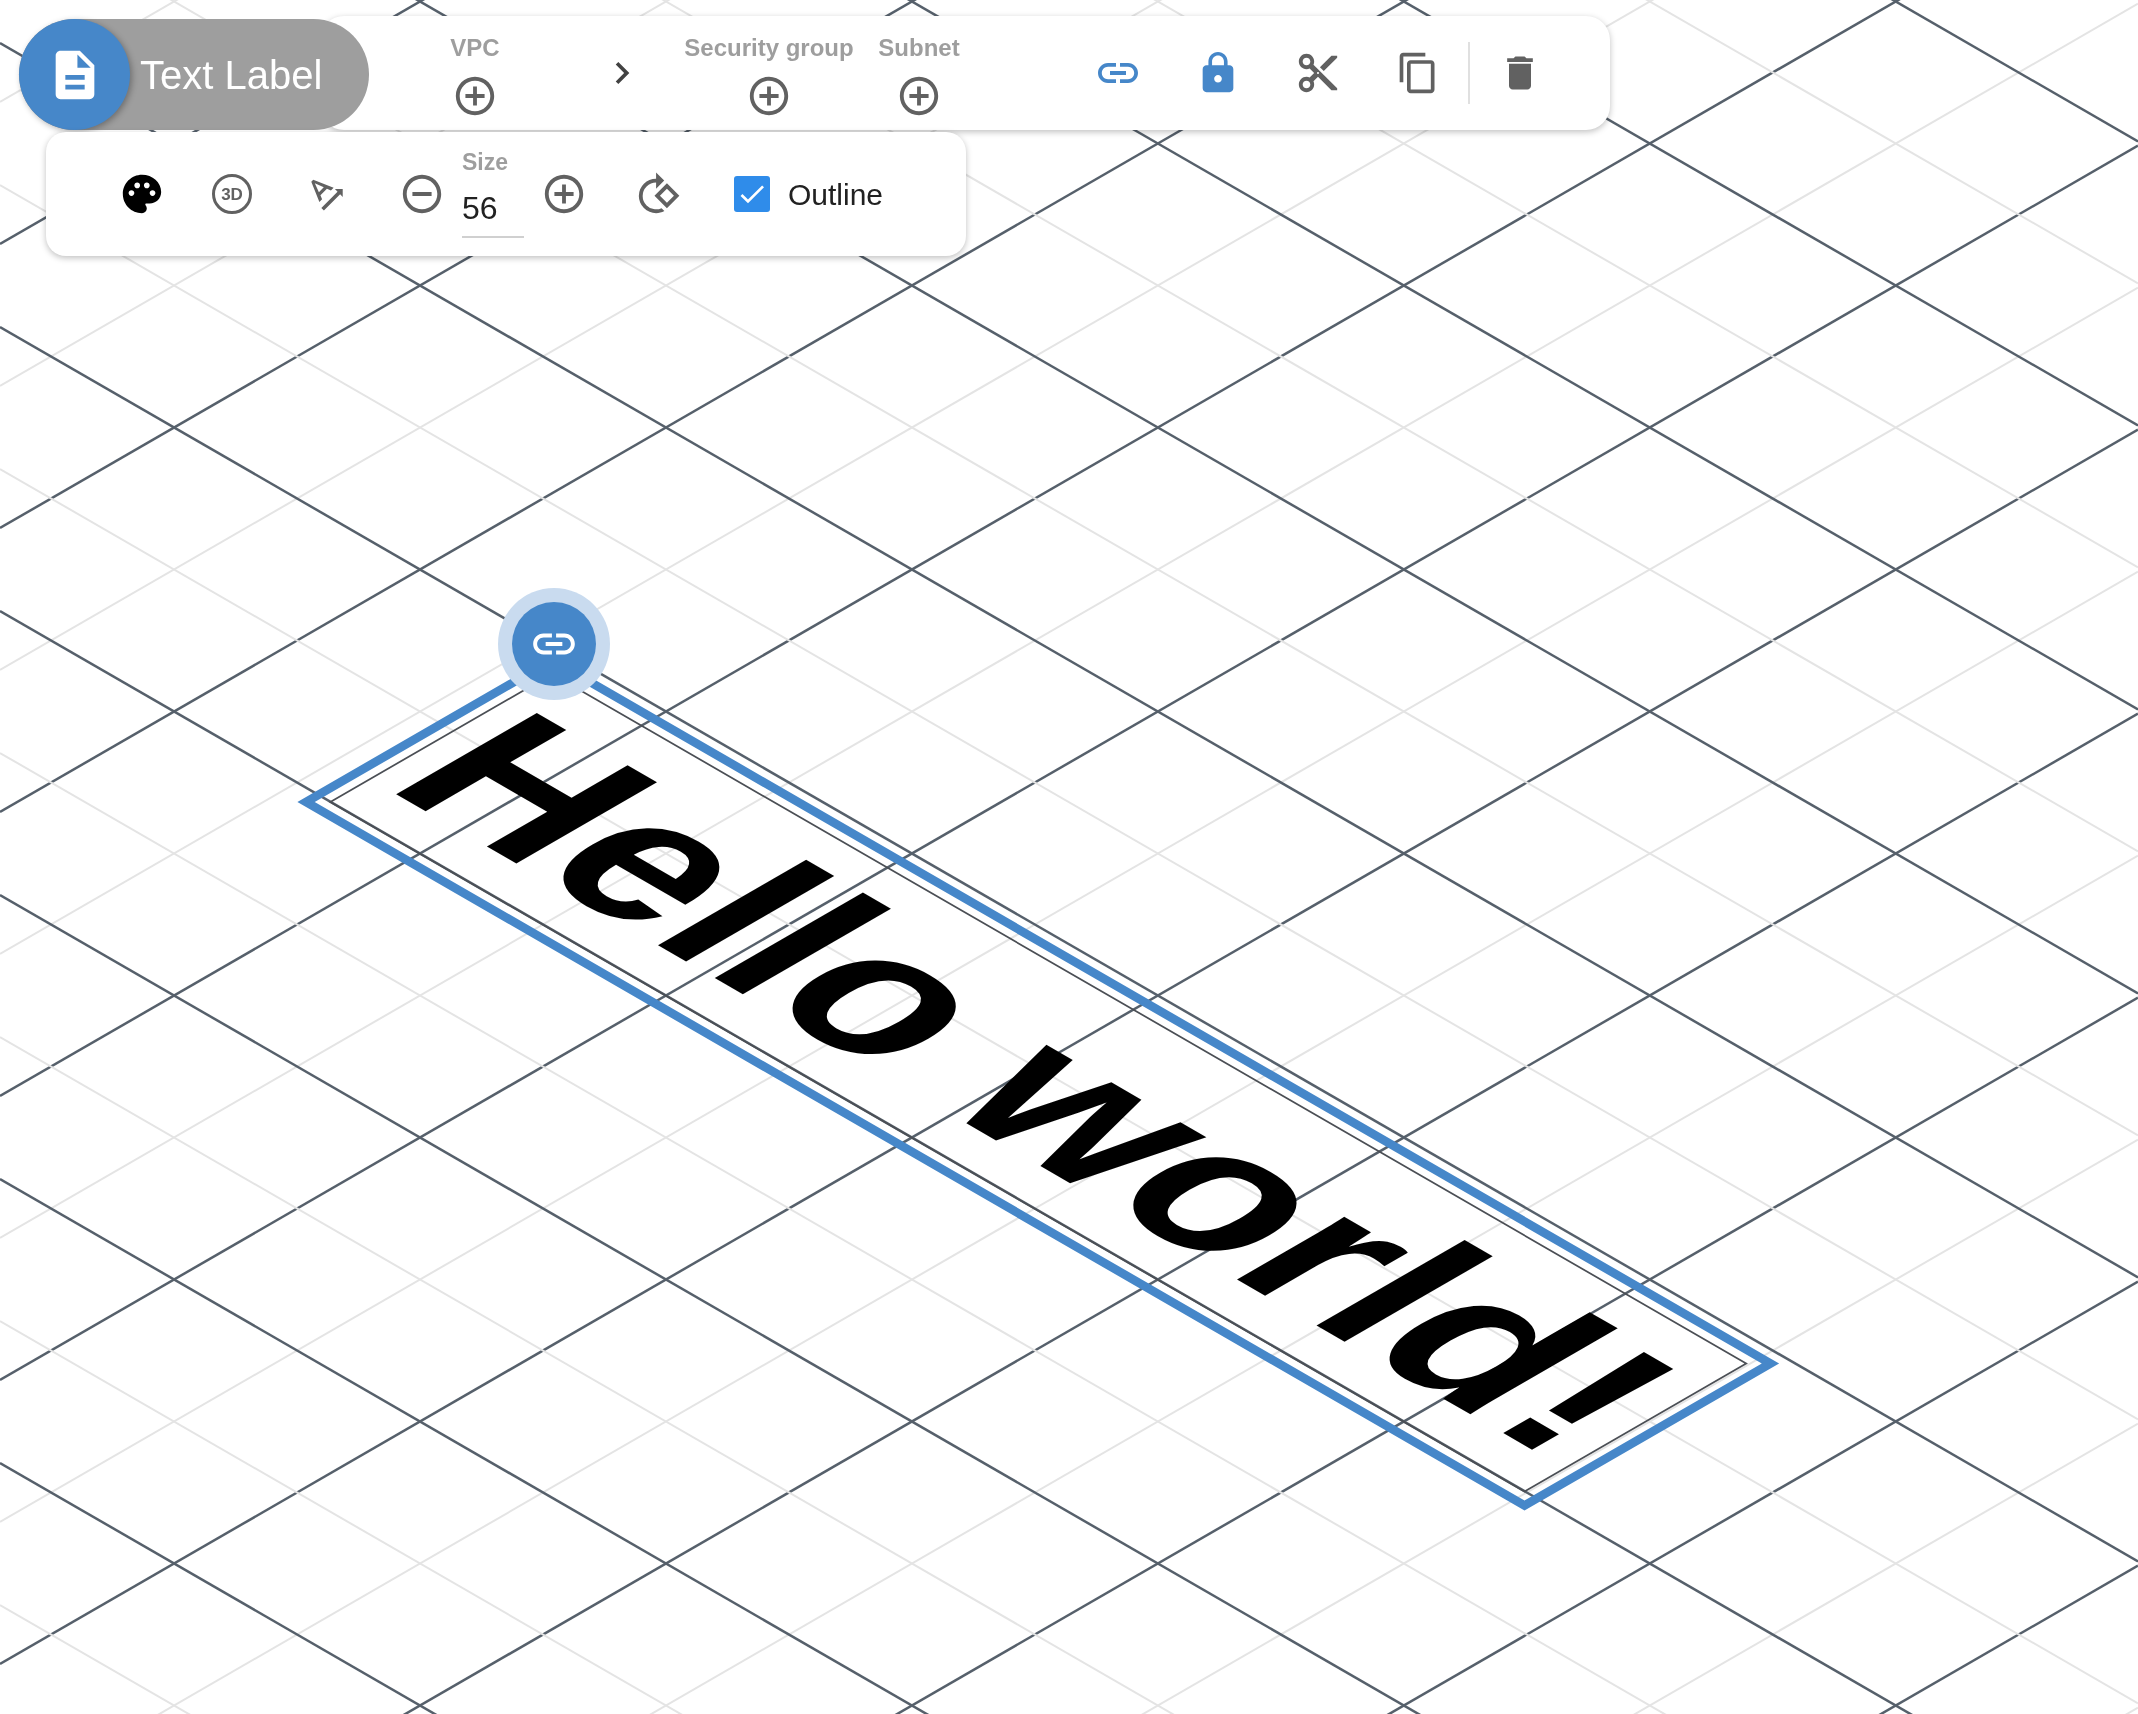  What do you see at coordinates (836, 194) in the screenshot?
I see `outline-label: Outline` at bounding box center [836, 194].